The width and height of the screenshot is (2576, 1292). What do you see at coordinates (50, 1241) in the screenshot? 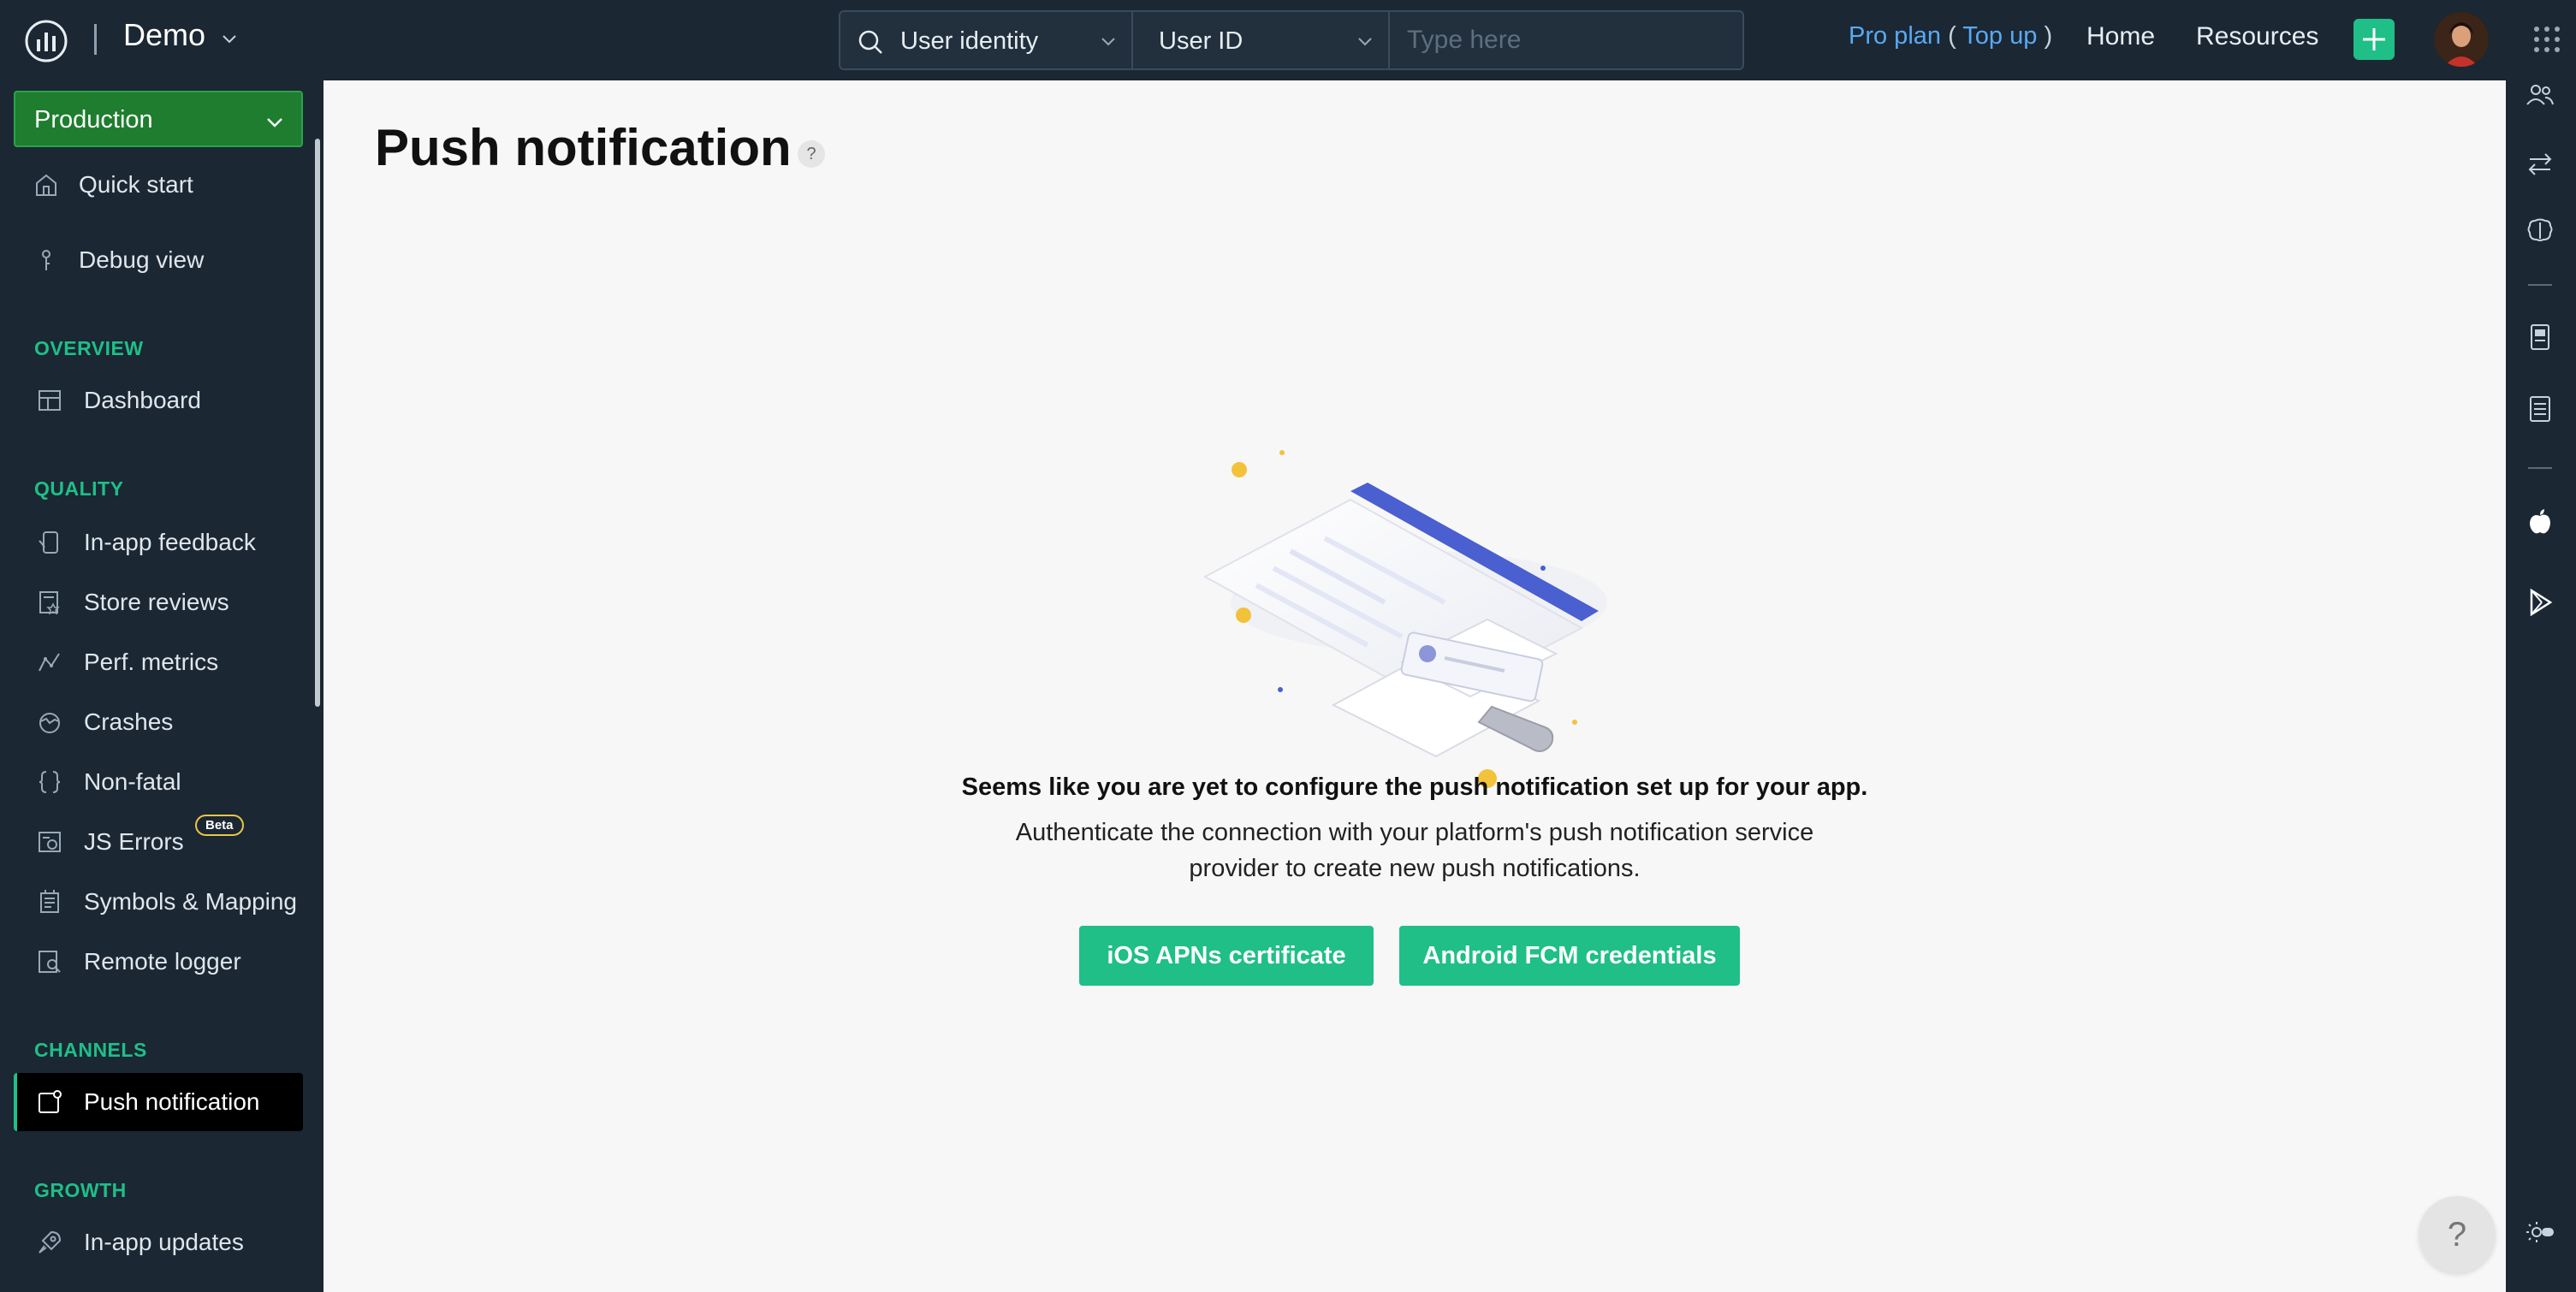
I see `rocket-icon` at bounding box center [50, 1241].